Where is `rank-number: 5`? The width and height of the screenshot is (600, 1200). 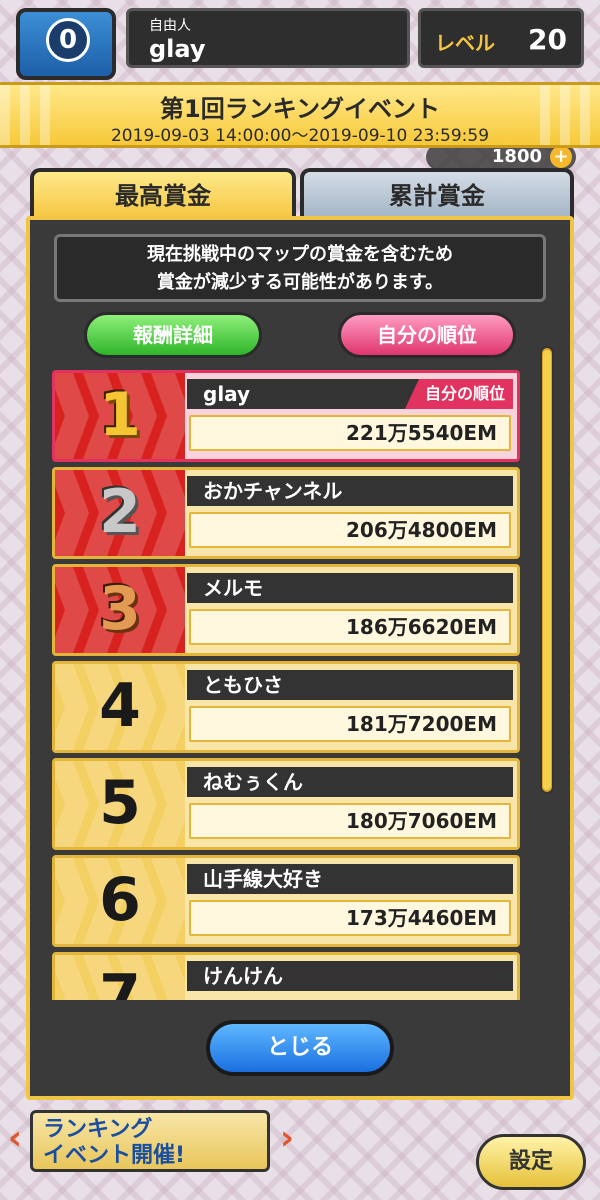
rank-number: 5 is located at coordinates (120, 803).